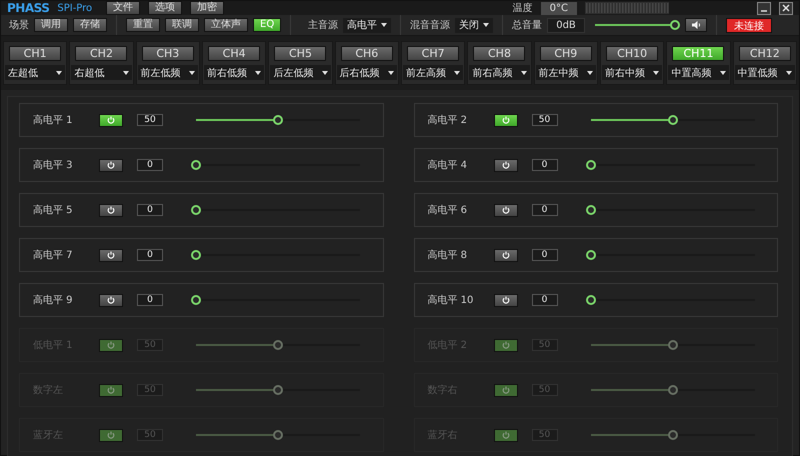 The width and height of the screenshot is (800, 456). What do you see at coordinates (53, 165) in the screenshot?
I see `input-label: 高电平 3` at bounding box center [53, 165].